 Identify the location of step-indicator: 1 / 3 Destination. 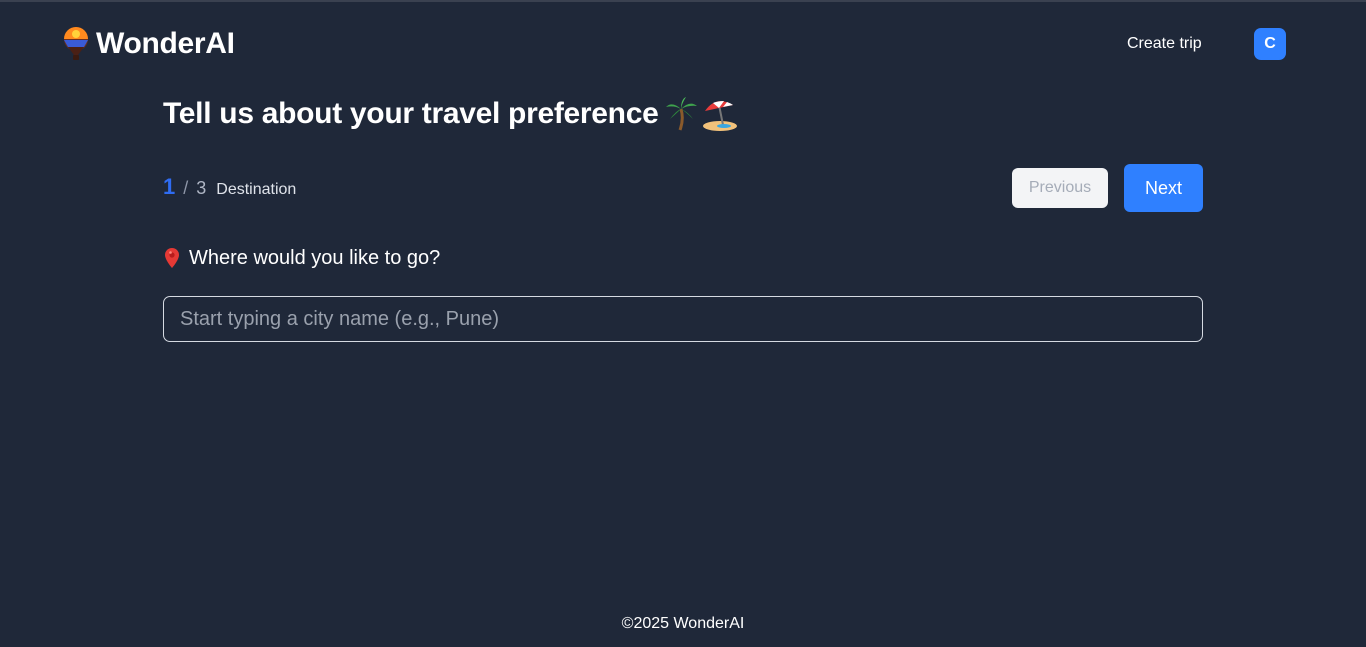
(229, 188).